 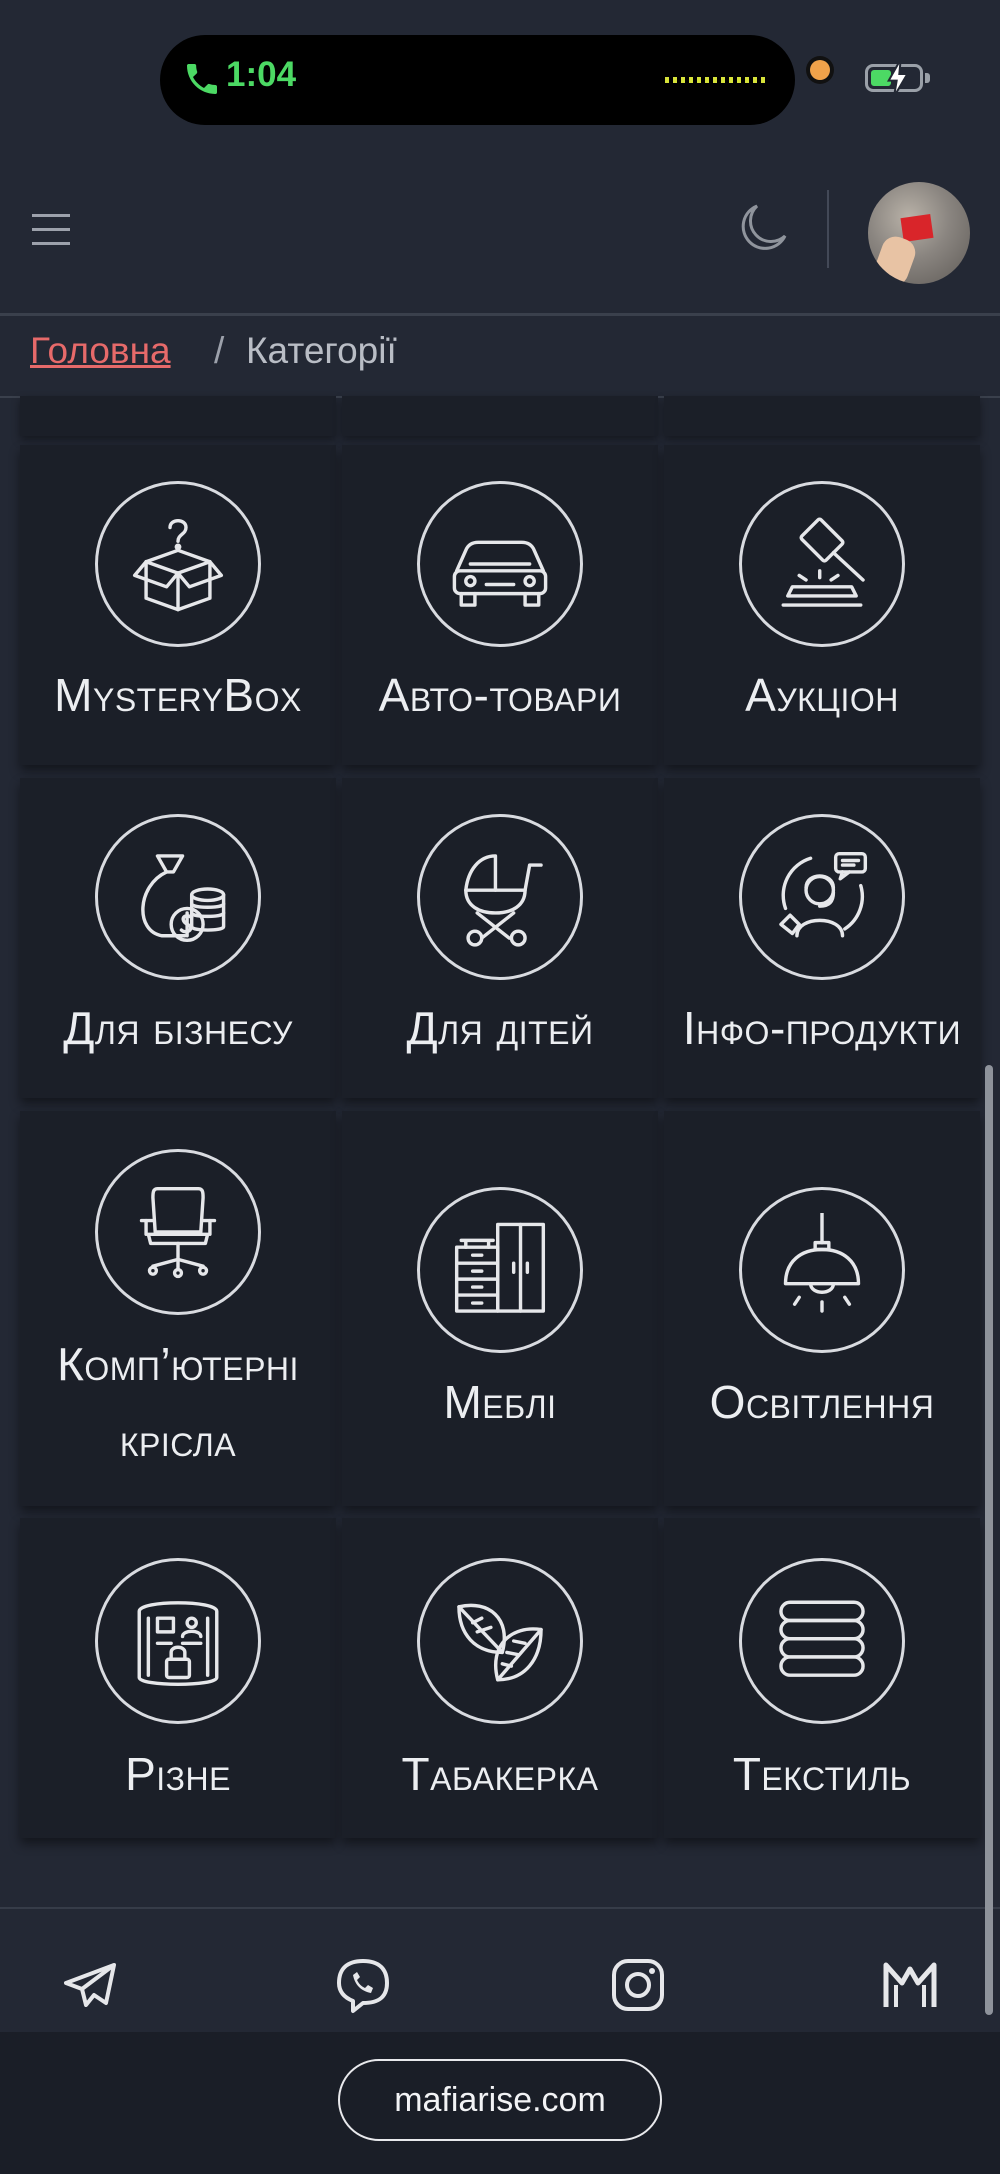 I want to click on money-bag-icon, so click(x=178, y=897).